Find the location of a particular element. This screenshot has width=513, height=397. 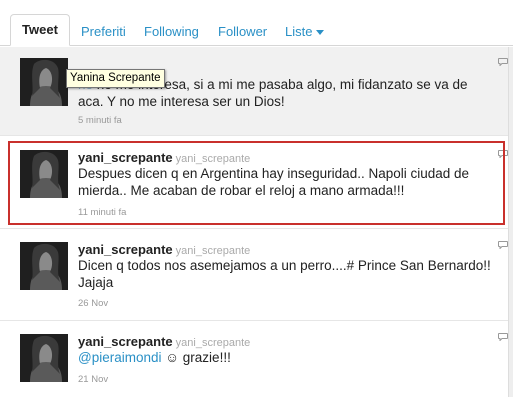

tab-following: Following is located at coordinates (171, 31).